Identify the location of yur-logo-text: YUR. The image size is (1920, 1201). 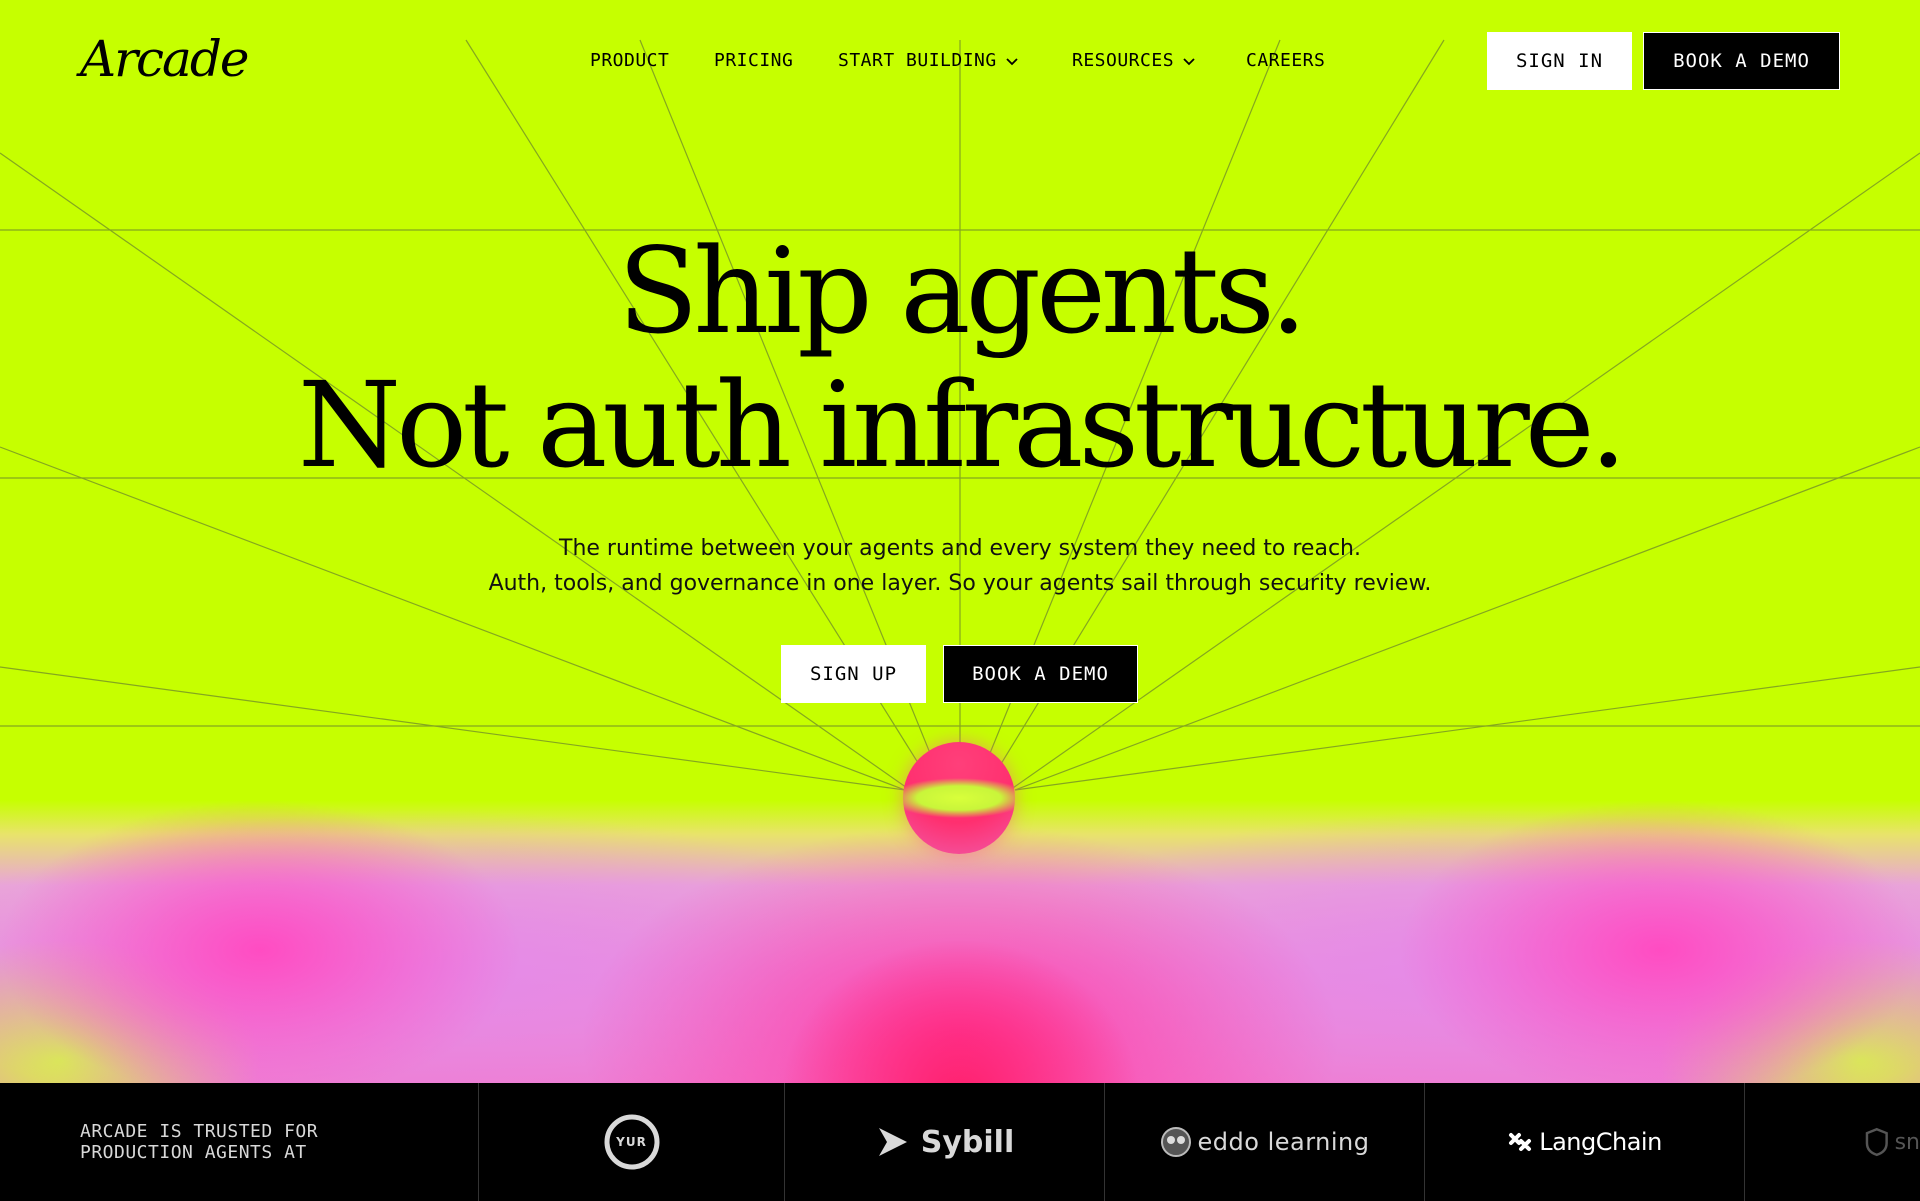
(631, 1142).